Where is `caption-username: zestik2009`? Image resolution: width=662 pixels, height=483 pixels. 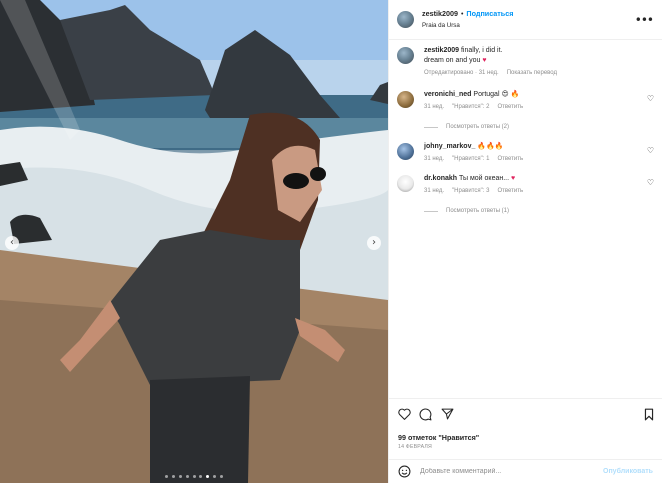 caption-username: zestik2009 is located at coordinates (441, 50).